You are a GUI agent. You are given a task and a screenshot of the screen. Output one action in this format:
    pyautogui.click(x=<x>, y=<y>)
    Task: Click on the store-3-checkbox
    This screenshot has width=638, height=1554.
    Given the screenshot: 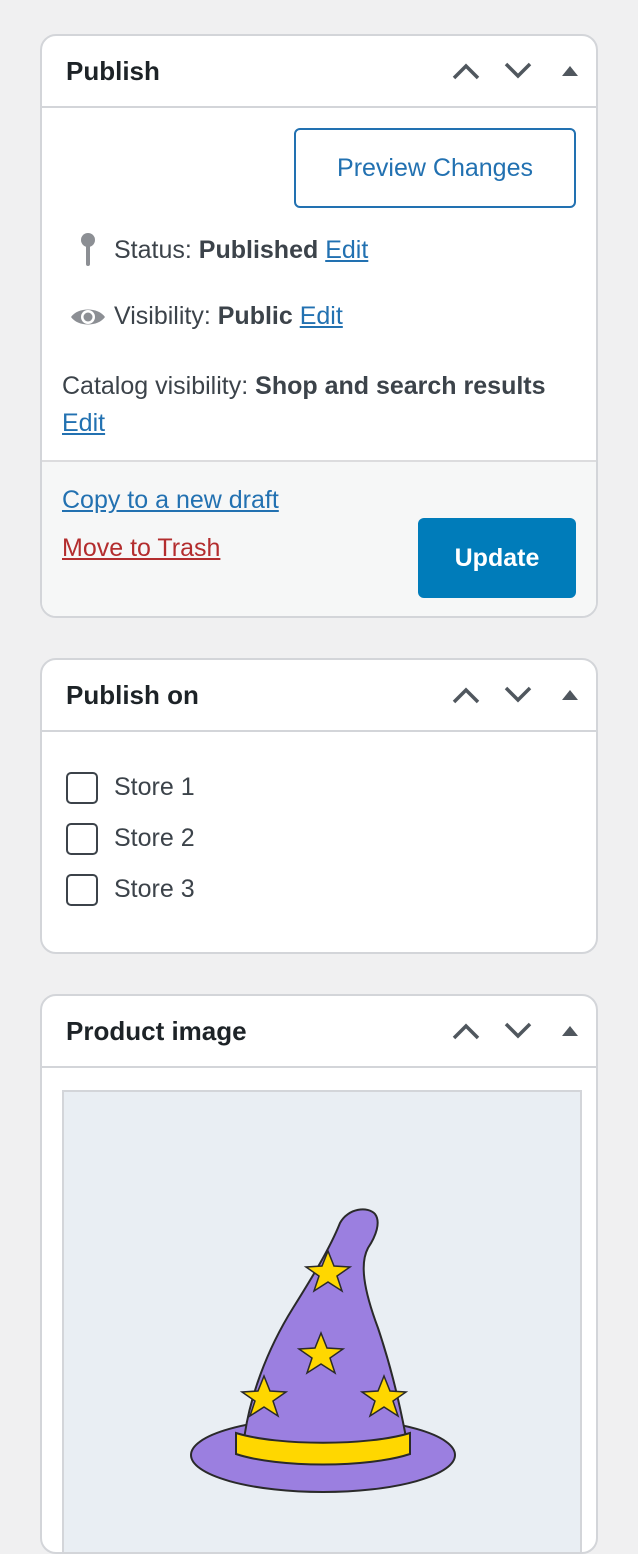 What is the action you would take?
    pyautogui.click(x=82, y=889)
    